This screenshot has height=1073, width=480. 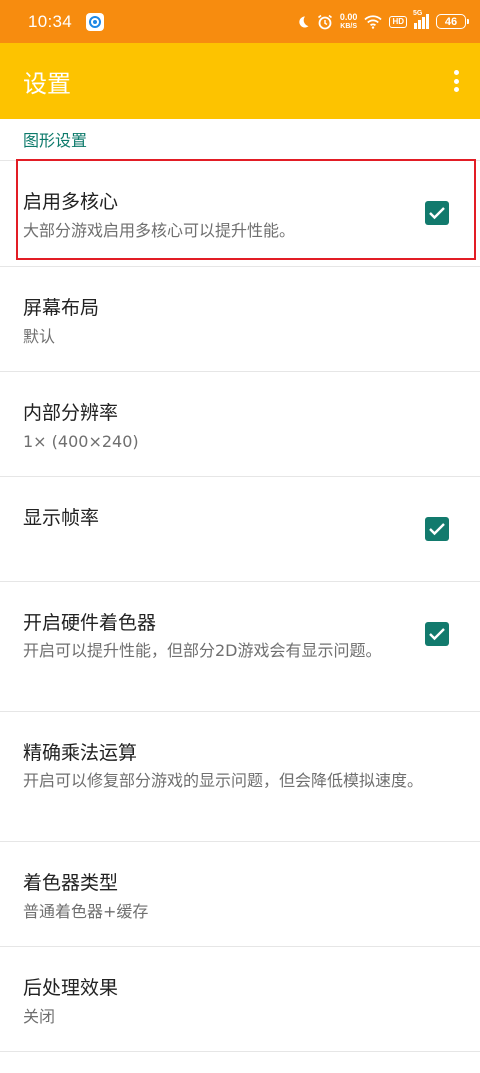 What do you see at coordinates (421, 19) in the screenshot?
I see `signal-icon: 5G` at bounding box center [421, 19].